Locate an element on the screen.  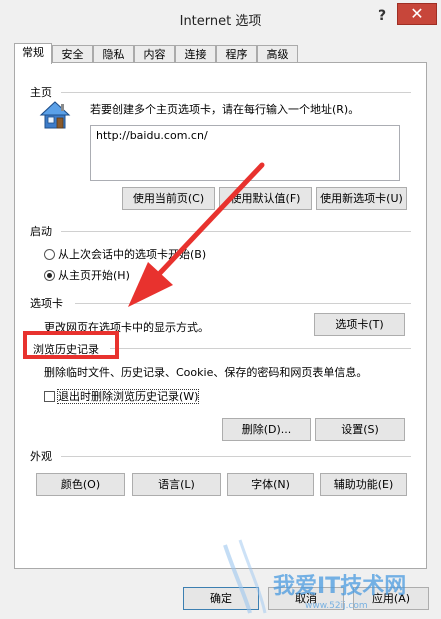
startup-divider is located at coordinates (236, 231).